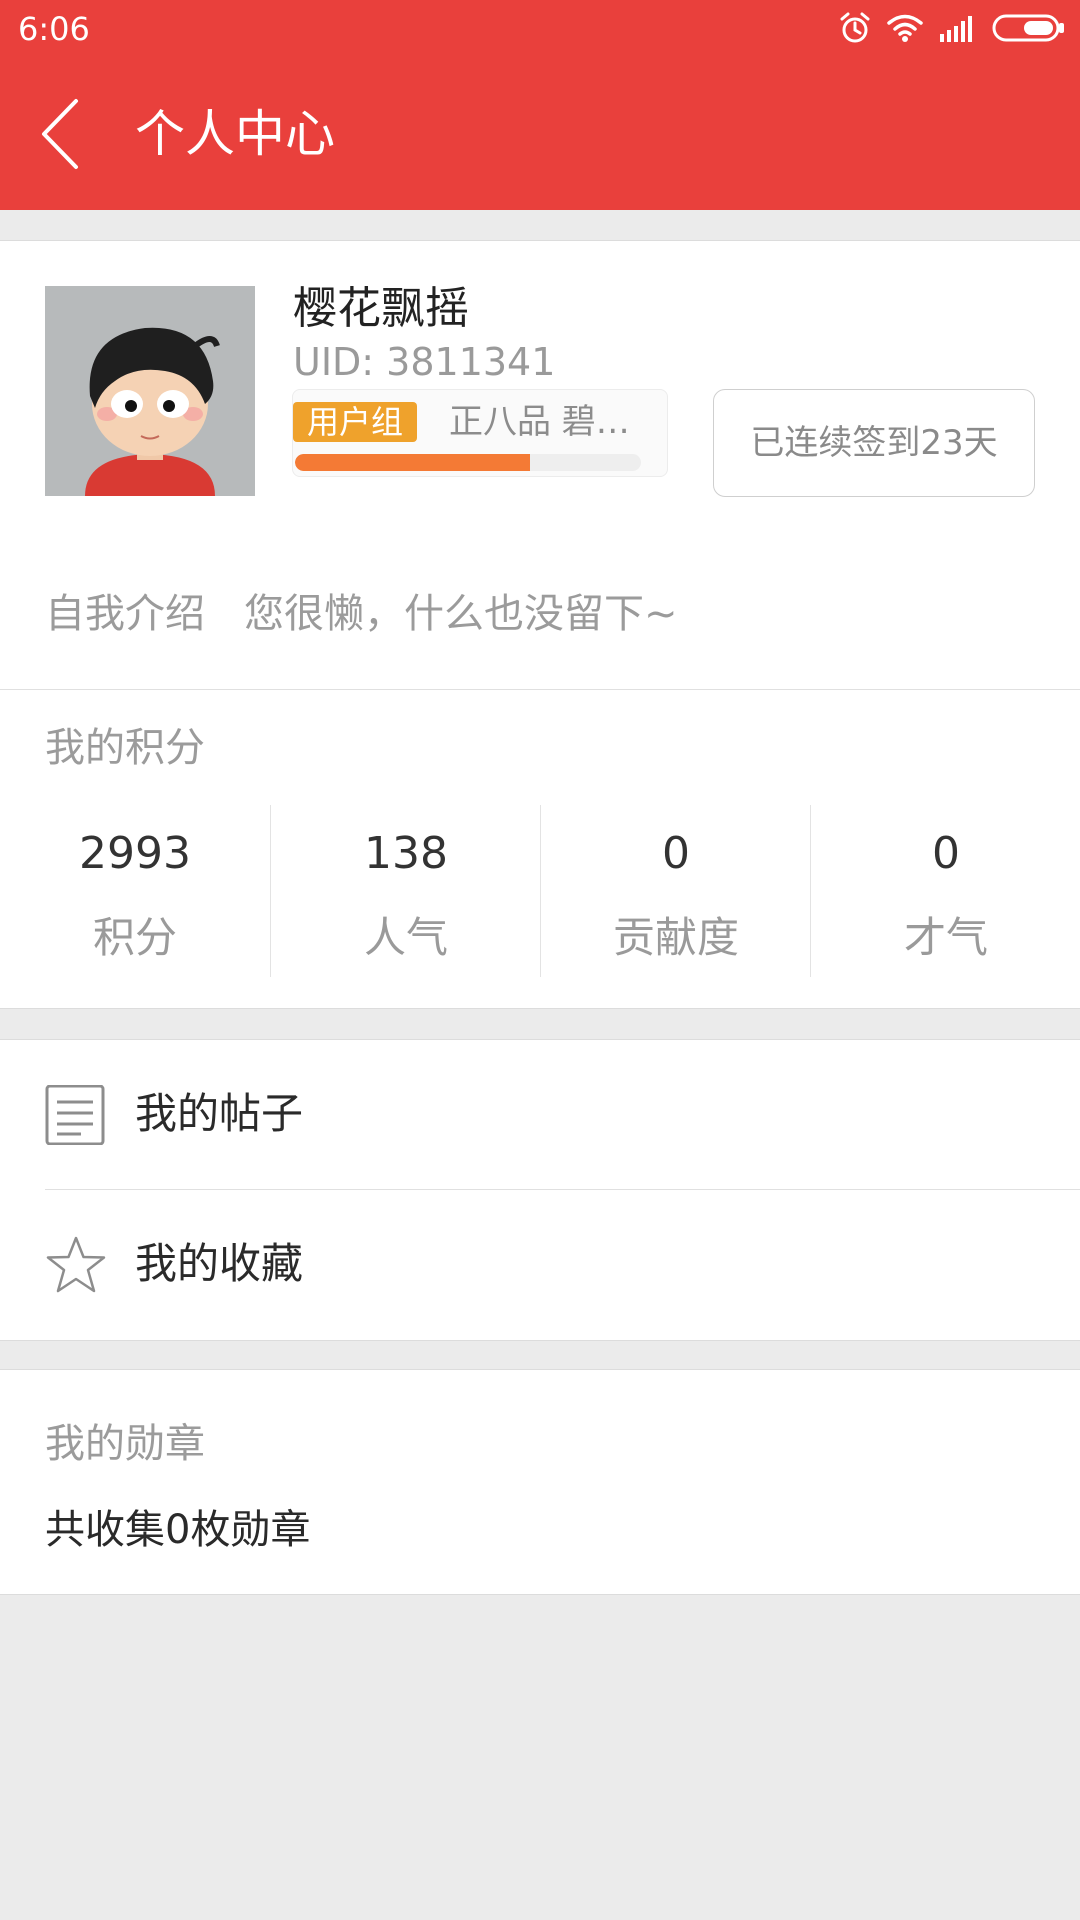  I want to click on level-progress-bar, so click(468, 462).